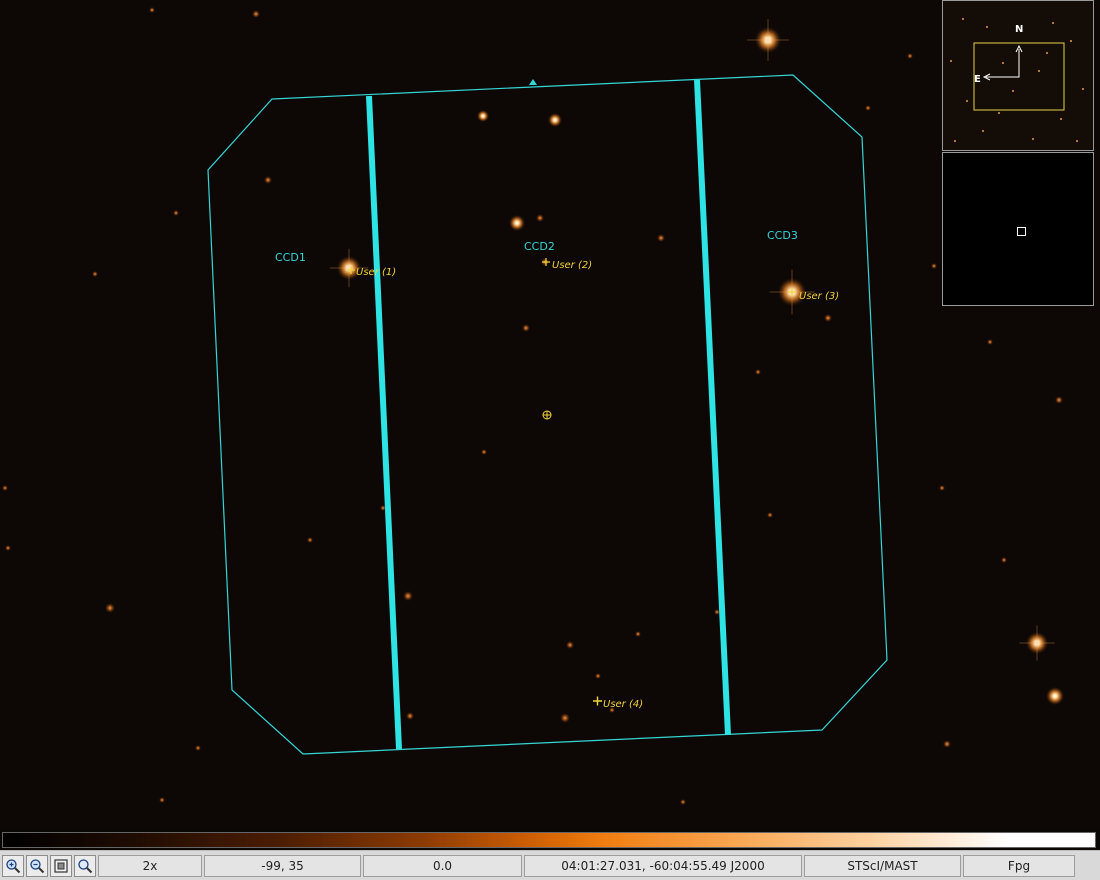 Image resolution: width=1100 pixels, height=880 pixels. I want to click on filter-name: Fpg, so click(1019, 865).